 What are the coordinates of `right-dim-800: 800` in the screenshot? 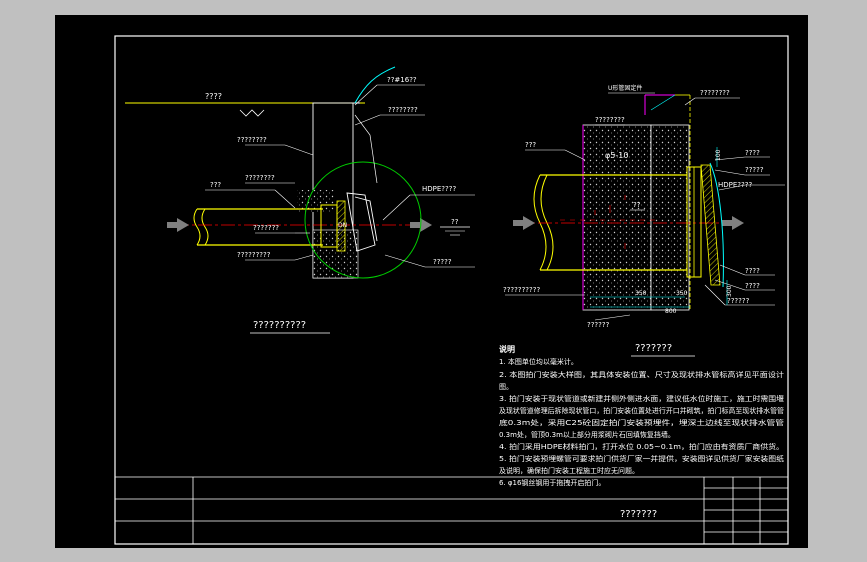 It's located at (671, 311).